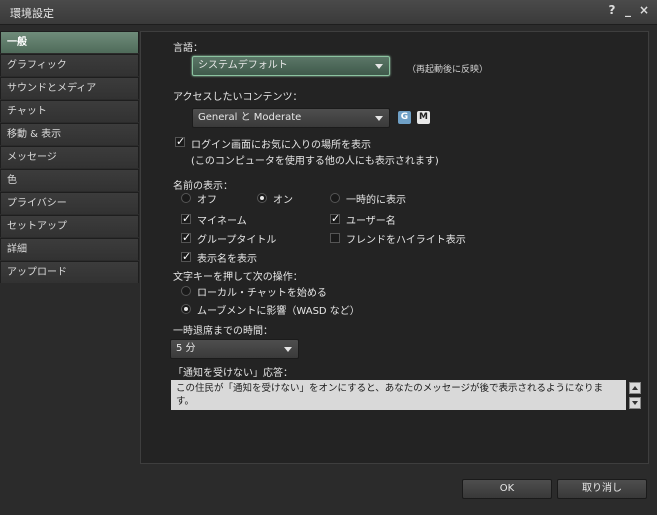 This screenshot has height=515, width=657. I want to click on content-dropdown: General と Moderate, so click(291, 118).